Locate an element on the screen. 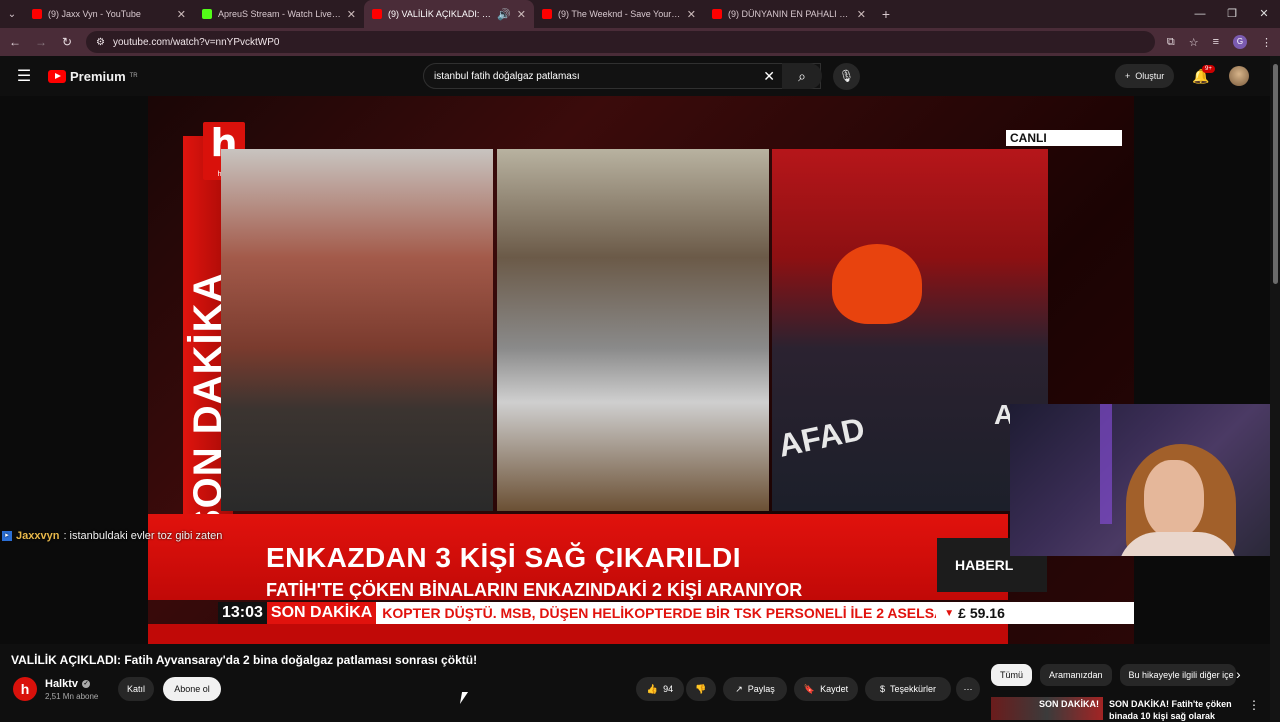  browser-tab: (9) The Weeknd - Save Your Tea ✕ is located at coordinates (619, 14).